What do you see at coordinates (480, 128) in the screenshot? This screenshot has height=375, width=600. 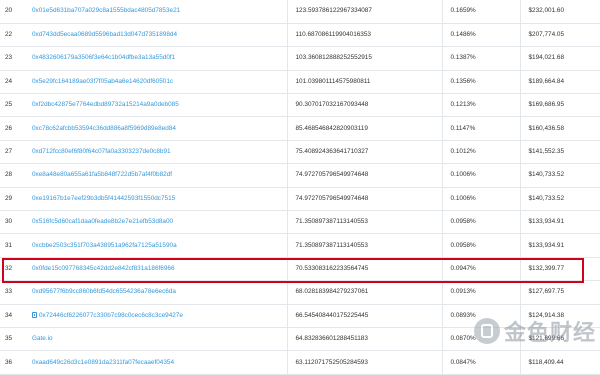 I see `percentage-cell: 0.1147%` at bounding box center [480, 128].